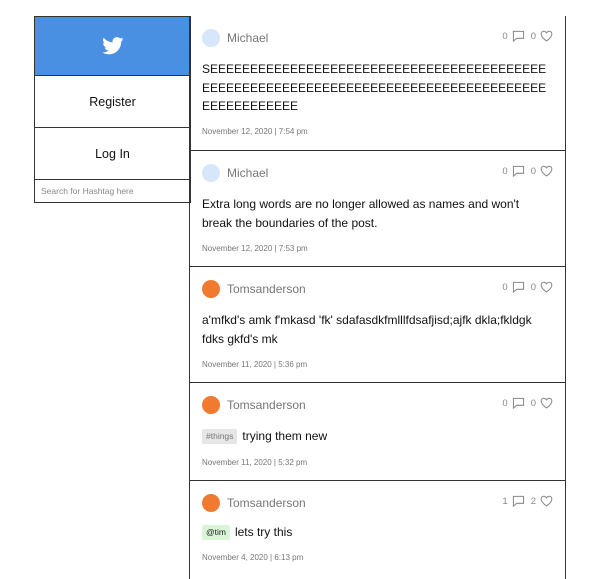  I want to click on post-content: trying them new, so click(285, 436).